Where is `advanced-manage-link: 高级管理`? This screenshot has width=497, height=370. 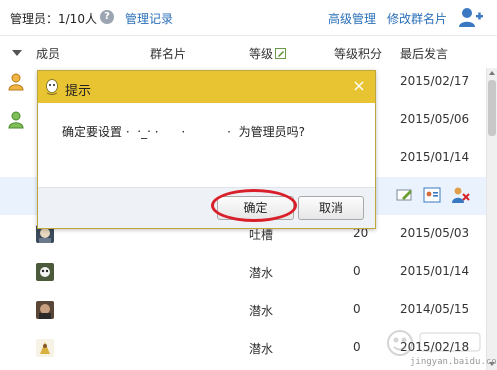 advanced-manage-link: 高级管理 is located at coordinates (352, 18).